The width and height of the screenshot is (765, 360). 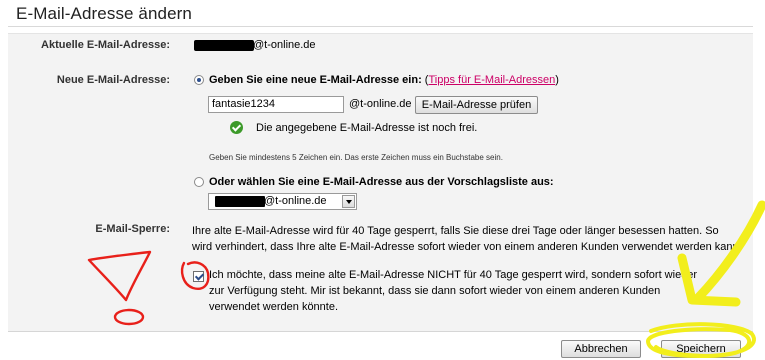 I want to click on current-email-domain: @t-online.de, so click(x=284, y=45).